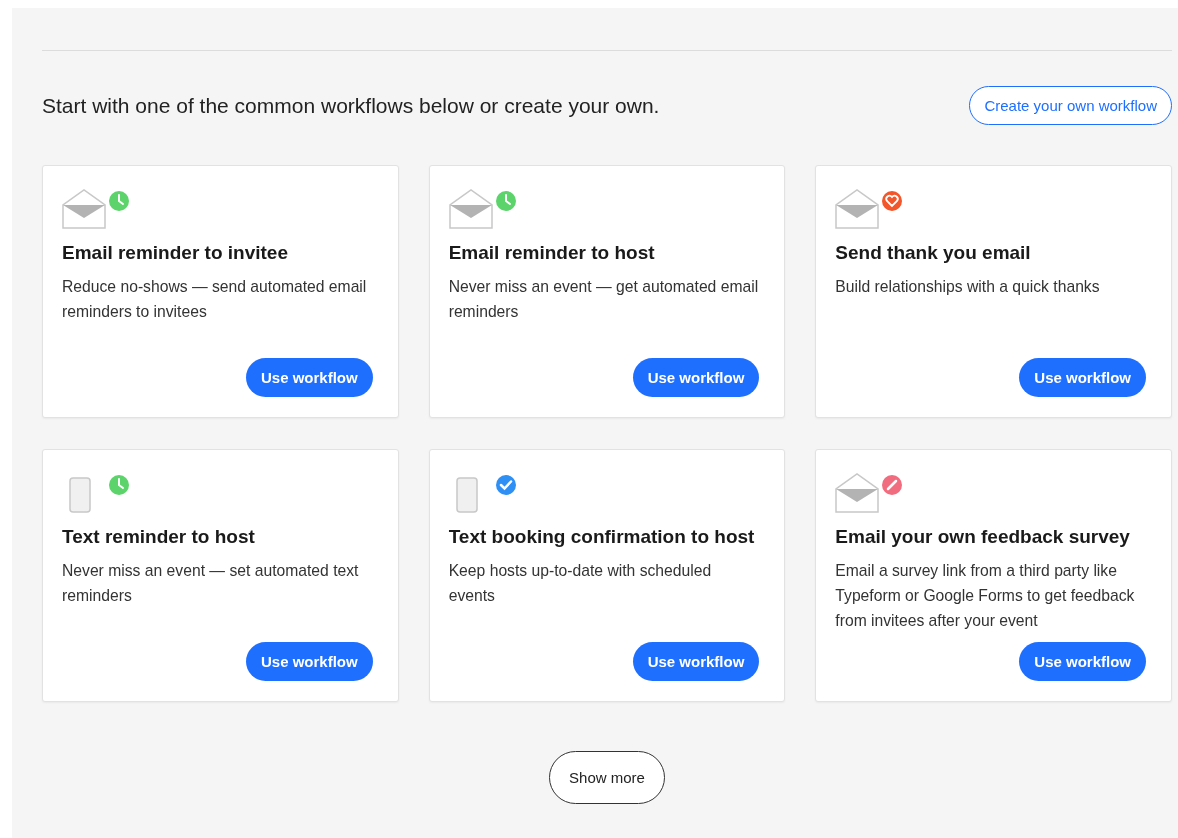  What do you see at coordinates (215, 299) in the screenshot?
I see `workflow-description: Reduce no-shows — send automated email reminders to invitees` at bounding box center [215, 299].